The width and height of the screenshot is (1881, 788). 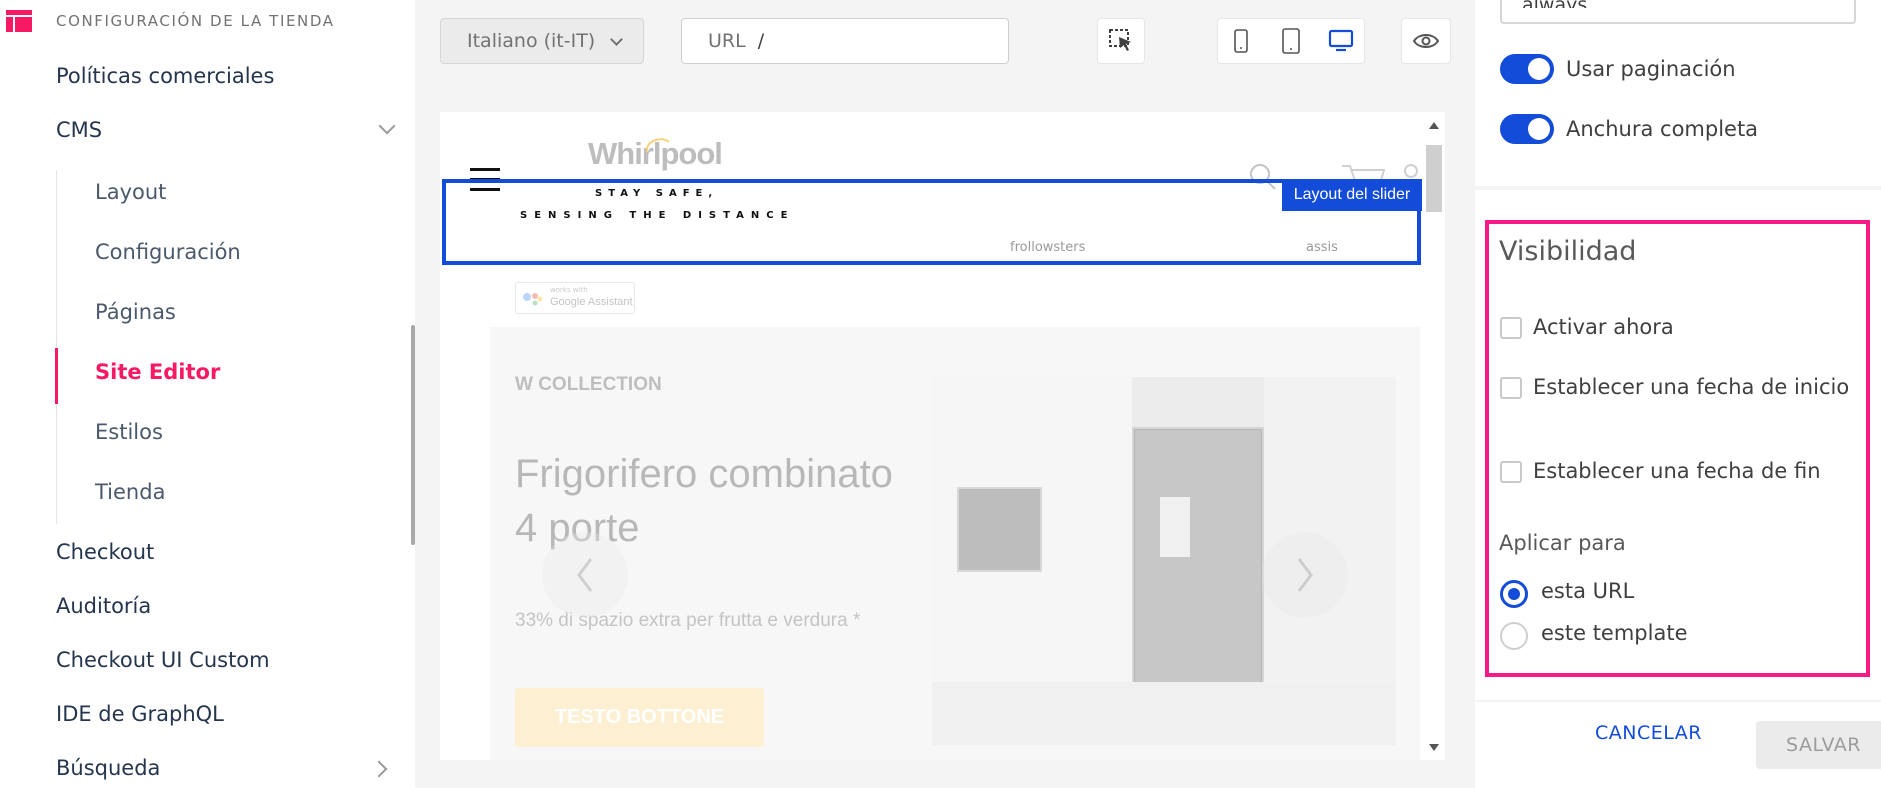 I want to click on this-url-radio, so click(x=1514, y=594).